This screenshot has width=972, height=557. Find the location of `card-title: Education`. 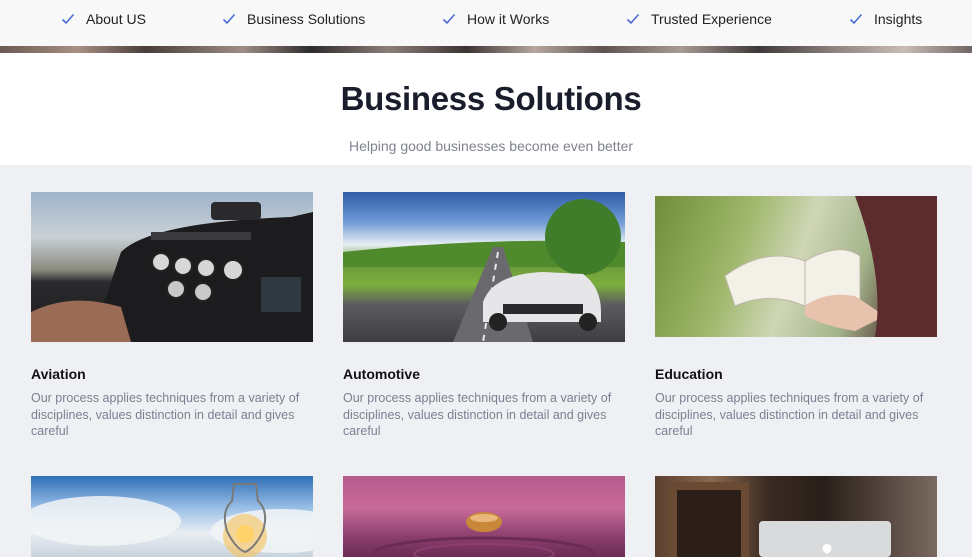

card-title: Education is located at coordinates (689, 374).